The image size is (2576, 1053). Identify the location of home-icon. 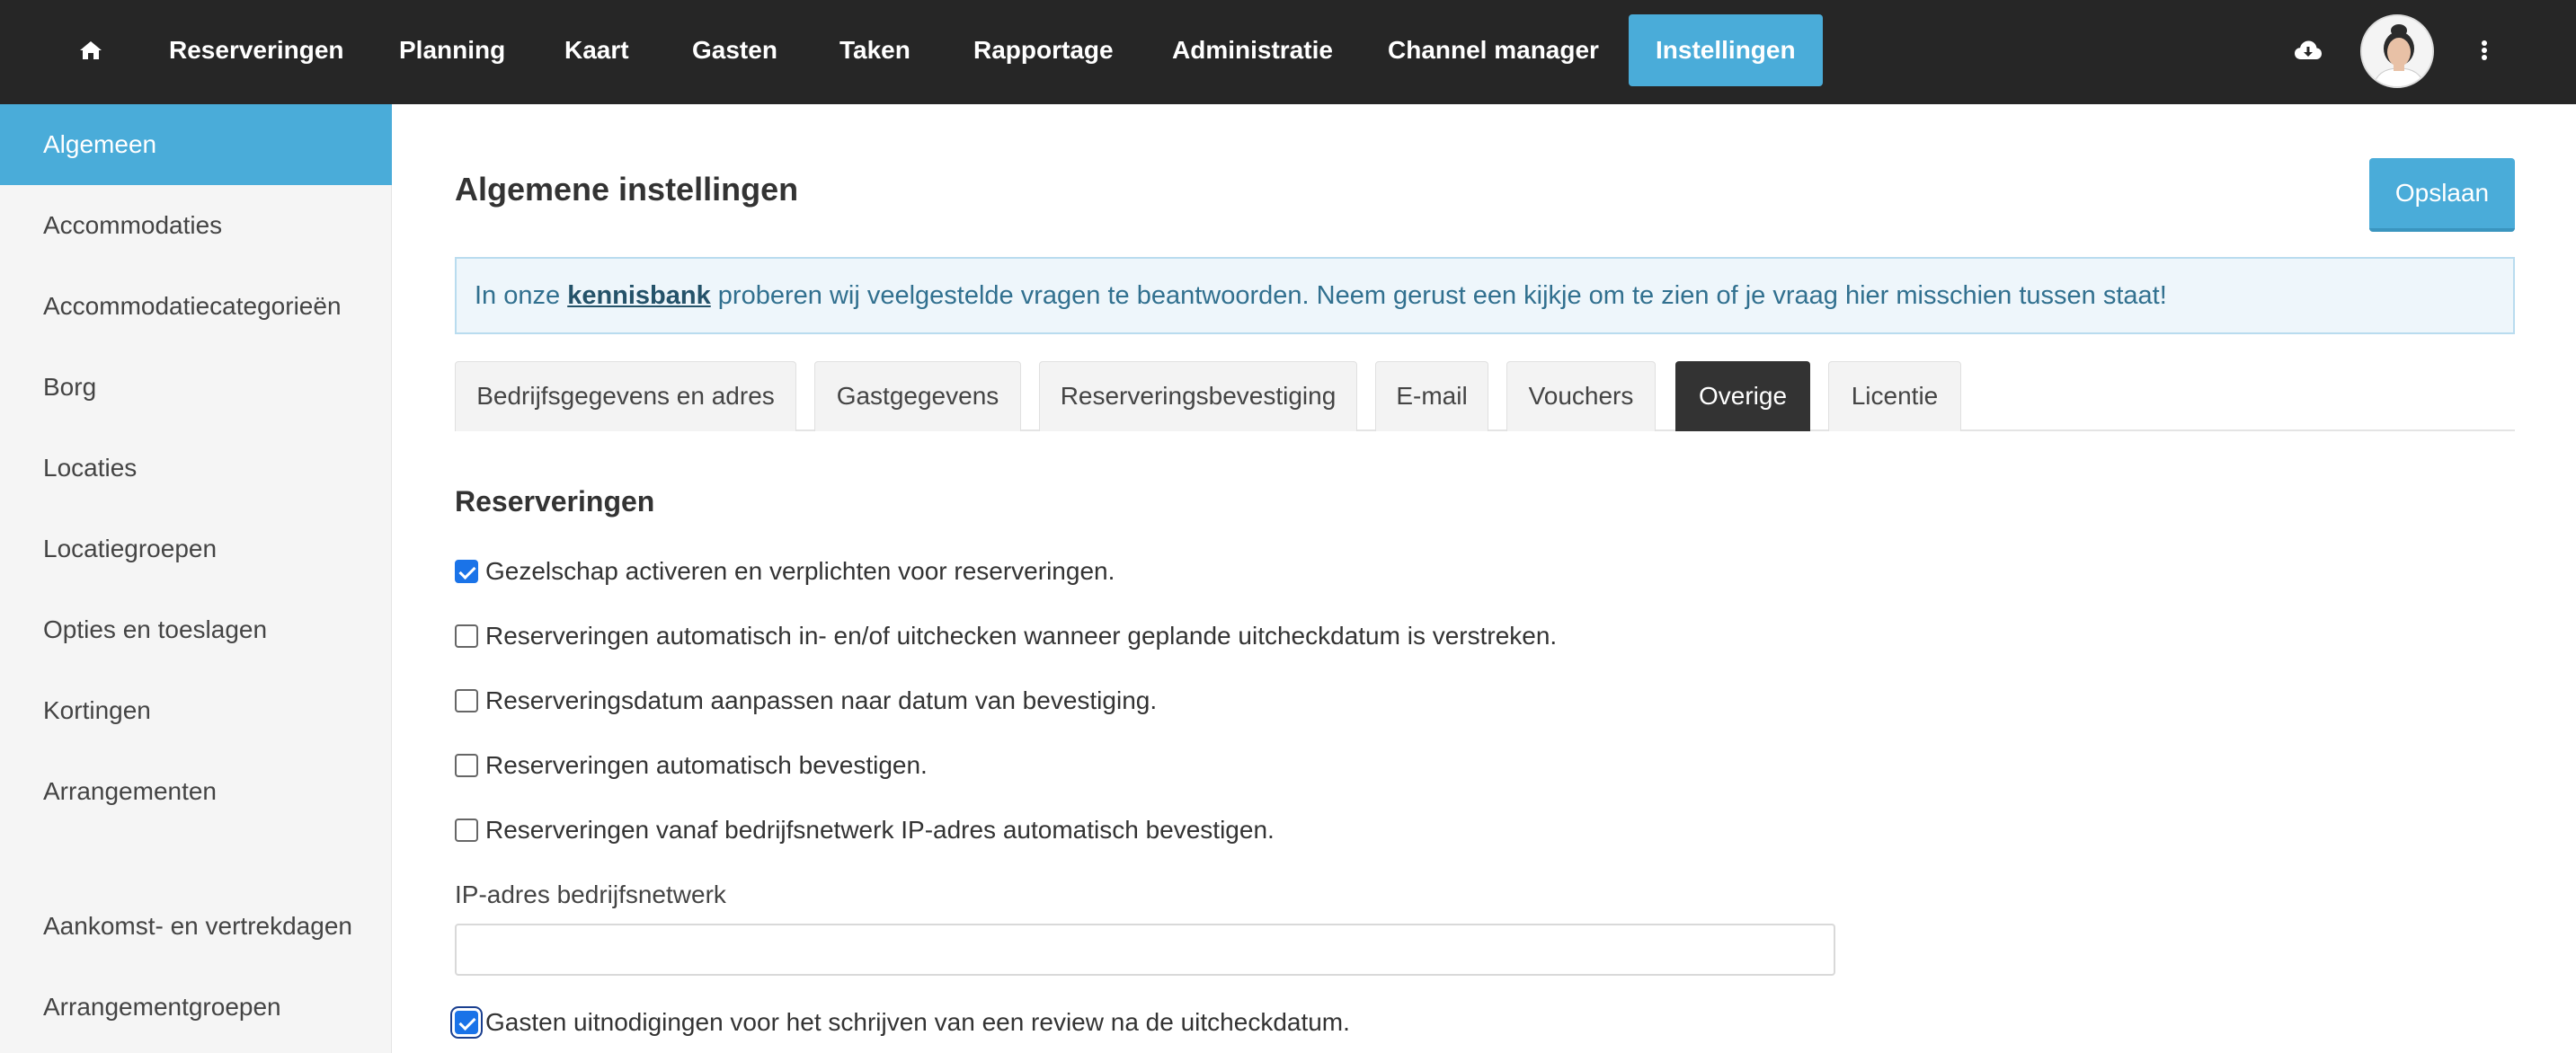
(91, 50).